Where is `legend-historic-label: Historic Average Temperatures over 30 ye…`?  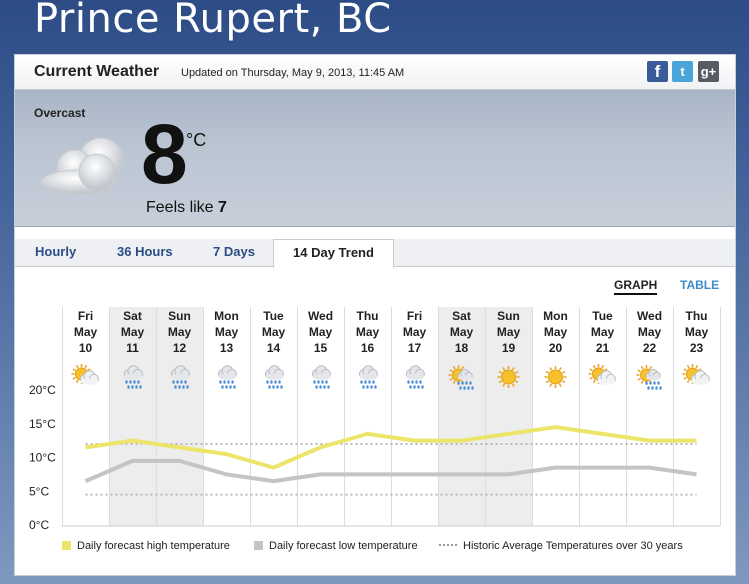
legend-historic-label: Historic Average Temperatures over 30 ye… is located at coordinates (573, 546).